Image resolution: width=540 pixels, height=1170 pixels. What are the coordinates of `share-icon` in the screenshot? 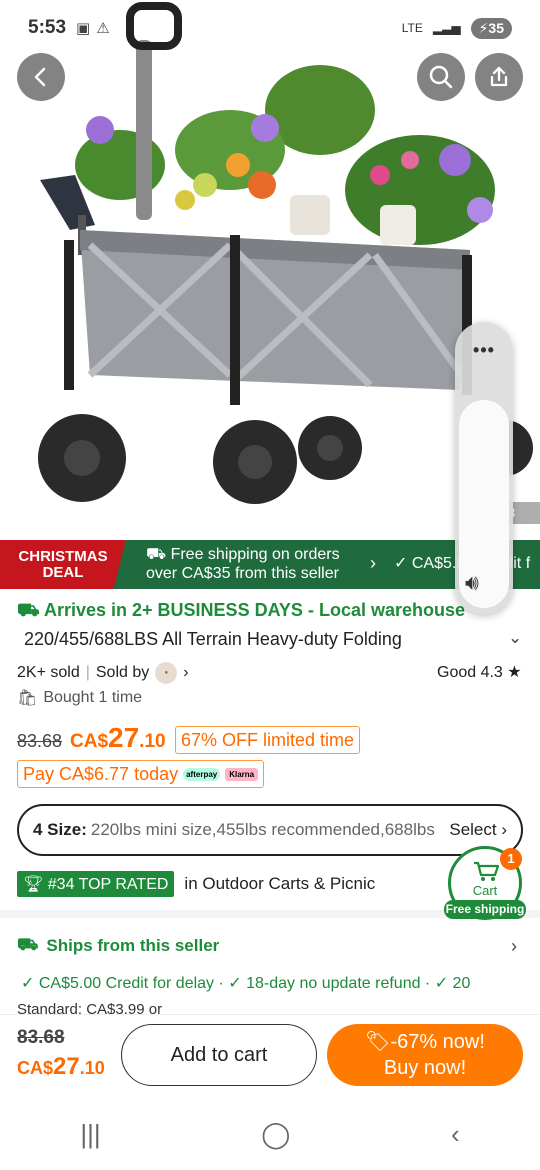 It's located at (499, 76).